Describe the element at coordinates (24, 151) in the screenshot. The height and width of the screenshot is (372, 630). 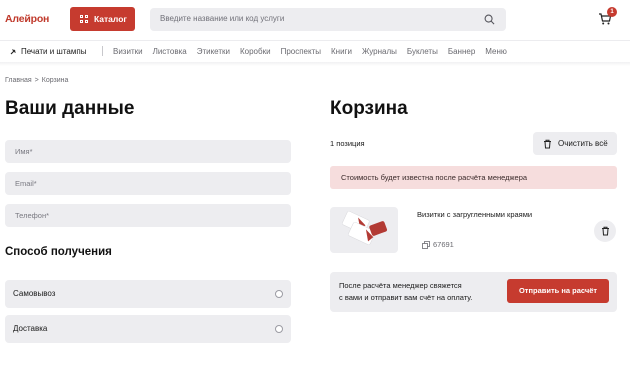
I see `name-placeholder: Имя*` at that location.